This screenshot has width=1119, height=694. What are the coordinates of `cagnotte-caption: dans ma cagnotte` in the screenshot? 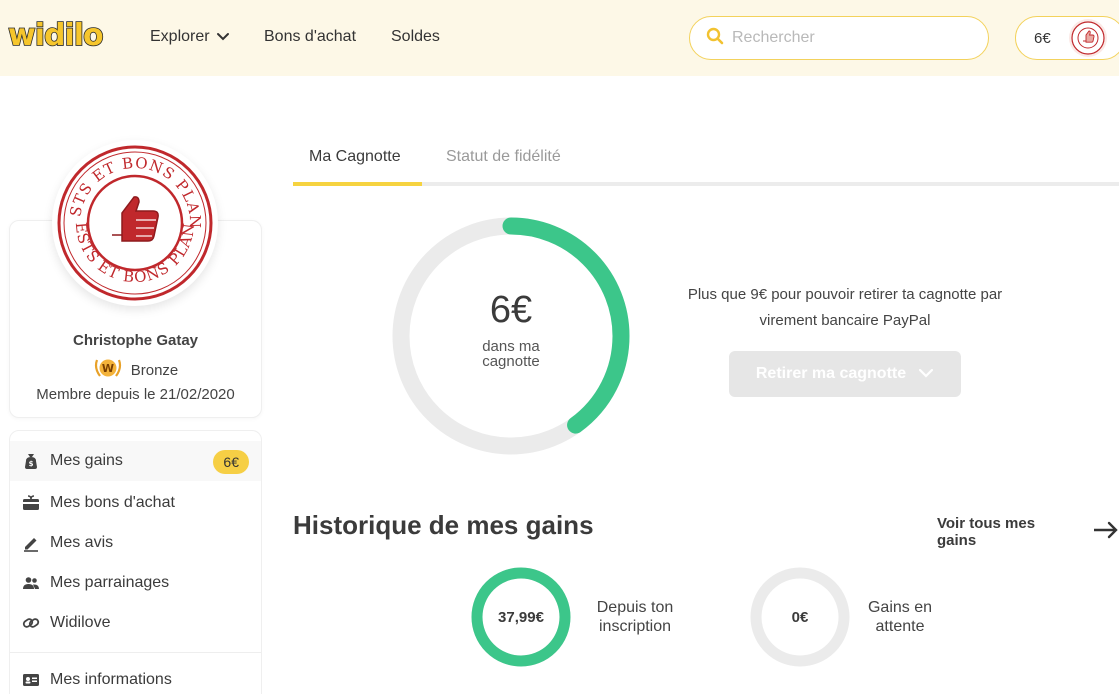 It's located at (511, 354).